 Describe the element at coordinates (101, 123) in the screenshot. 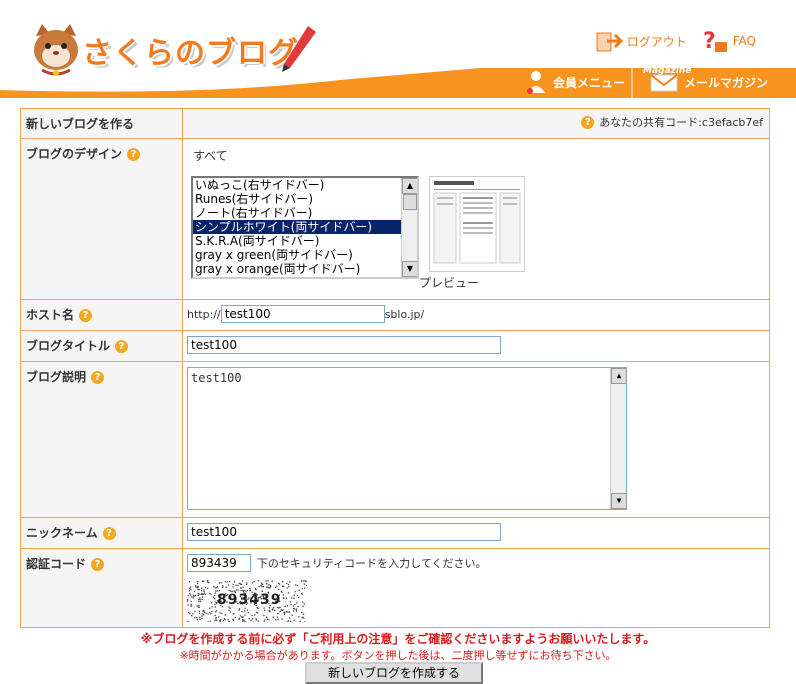

I see `new-blog-label: 新しいブログを作る` at that location.